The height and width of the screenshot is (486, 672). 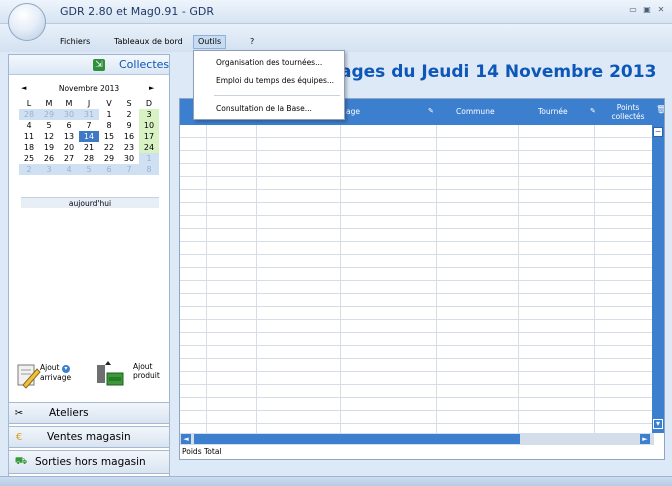 What do you see at coordinates (65, 369) in the screenshot?
I see `dropdown-arrow-icon: ▾` at bounding box center [65, 369].